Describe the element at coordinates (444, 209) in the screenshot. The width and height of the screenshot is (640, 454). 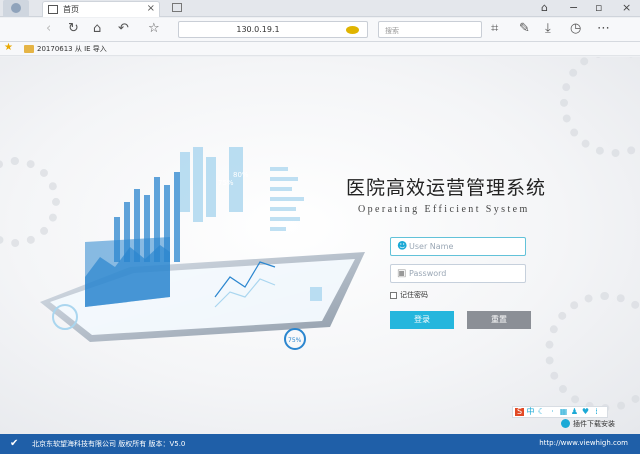
I see `system-subtitle: Operating Efficient System` at that location.